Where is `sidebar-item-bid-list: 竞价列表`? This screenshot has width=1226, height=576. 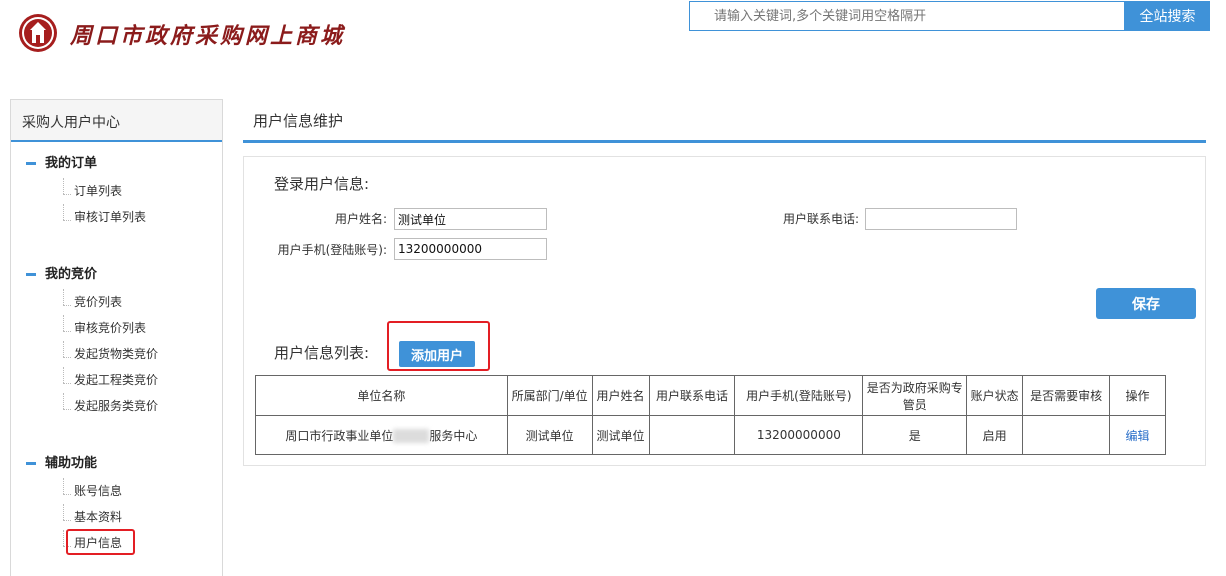 sidebar-item-bid-list: 竞价列表 is located at coordinates (116, 302).